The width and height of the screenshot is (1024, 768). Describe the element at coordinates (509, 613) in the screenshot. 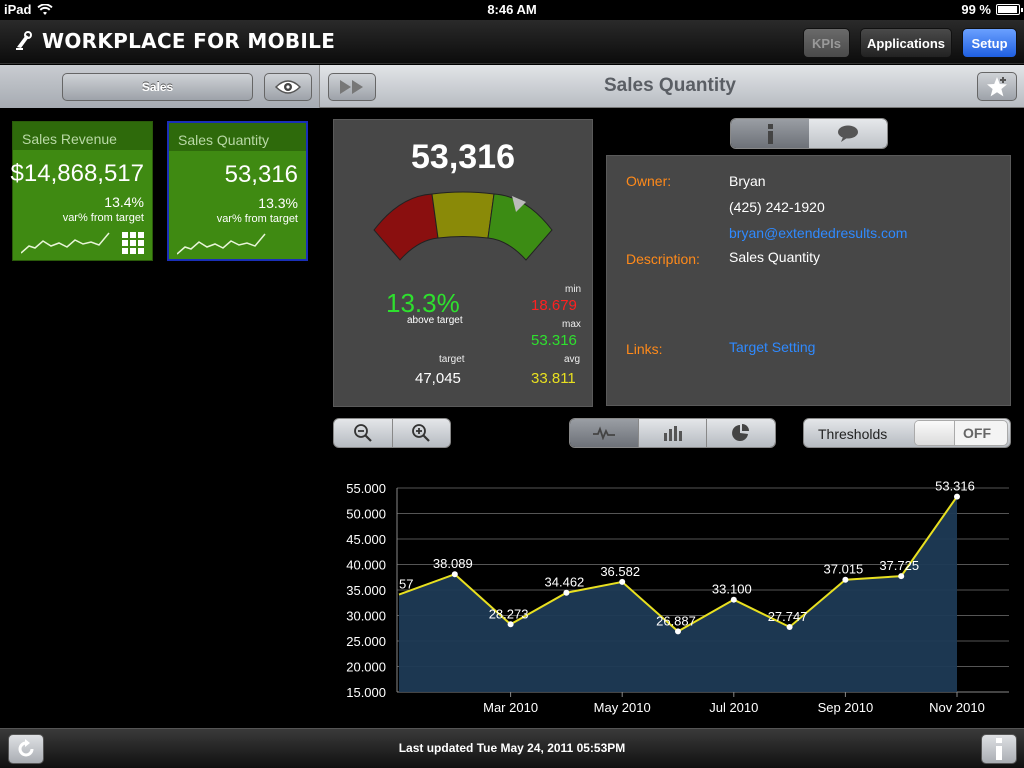

I see `data-label: 28.273` at that location.